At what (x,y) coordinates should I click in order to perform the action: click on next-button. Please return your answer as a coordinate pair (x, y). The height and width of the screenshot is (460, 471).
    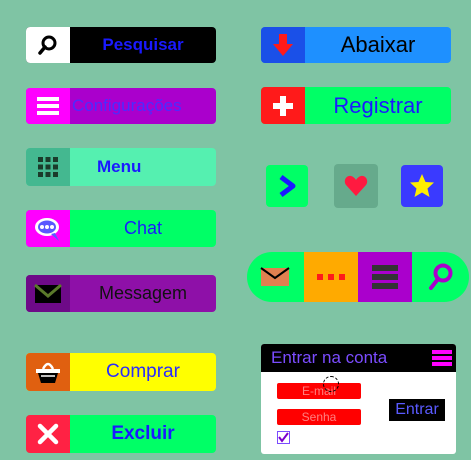
    Looking at the image, I should click on (287, 186).